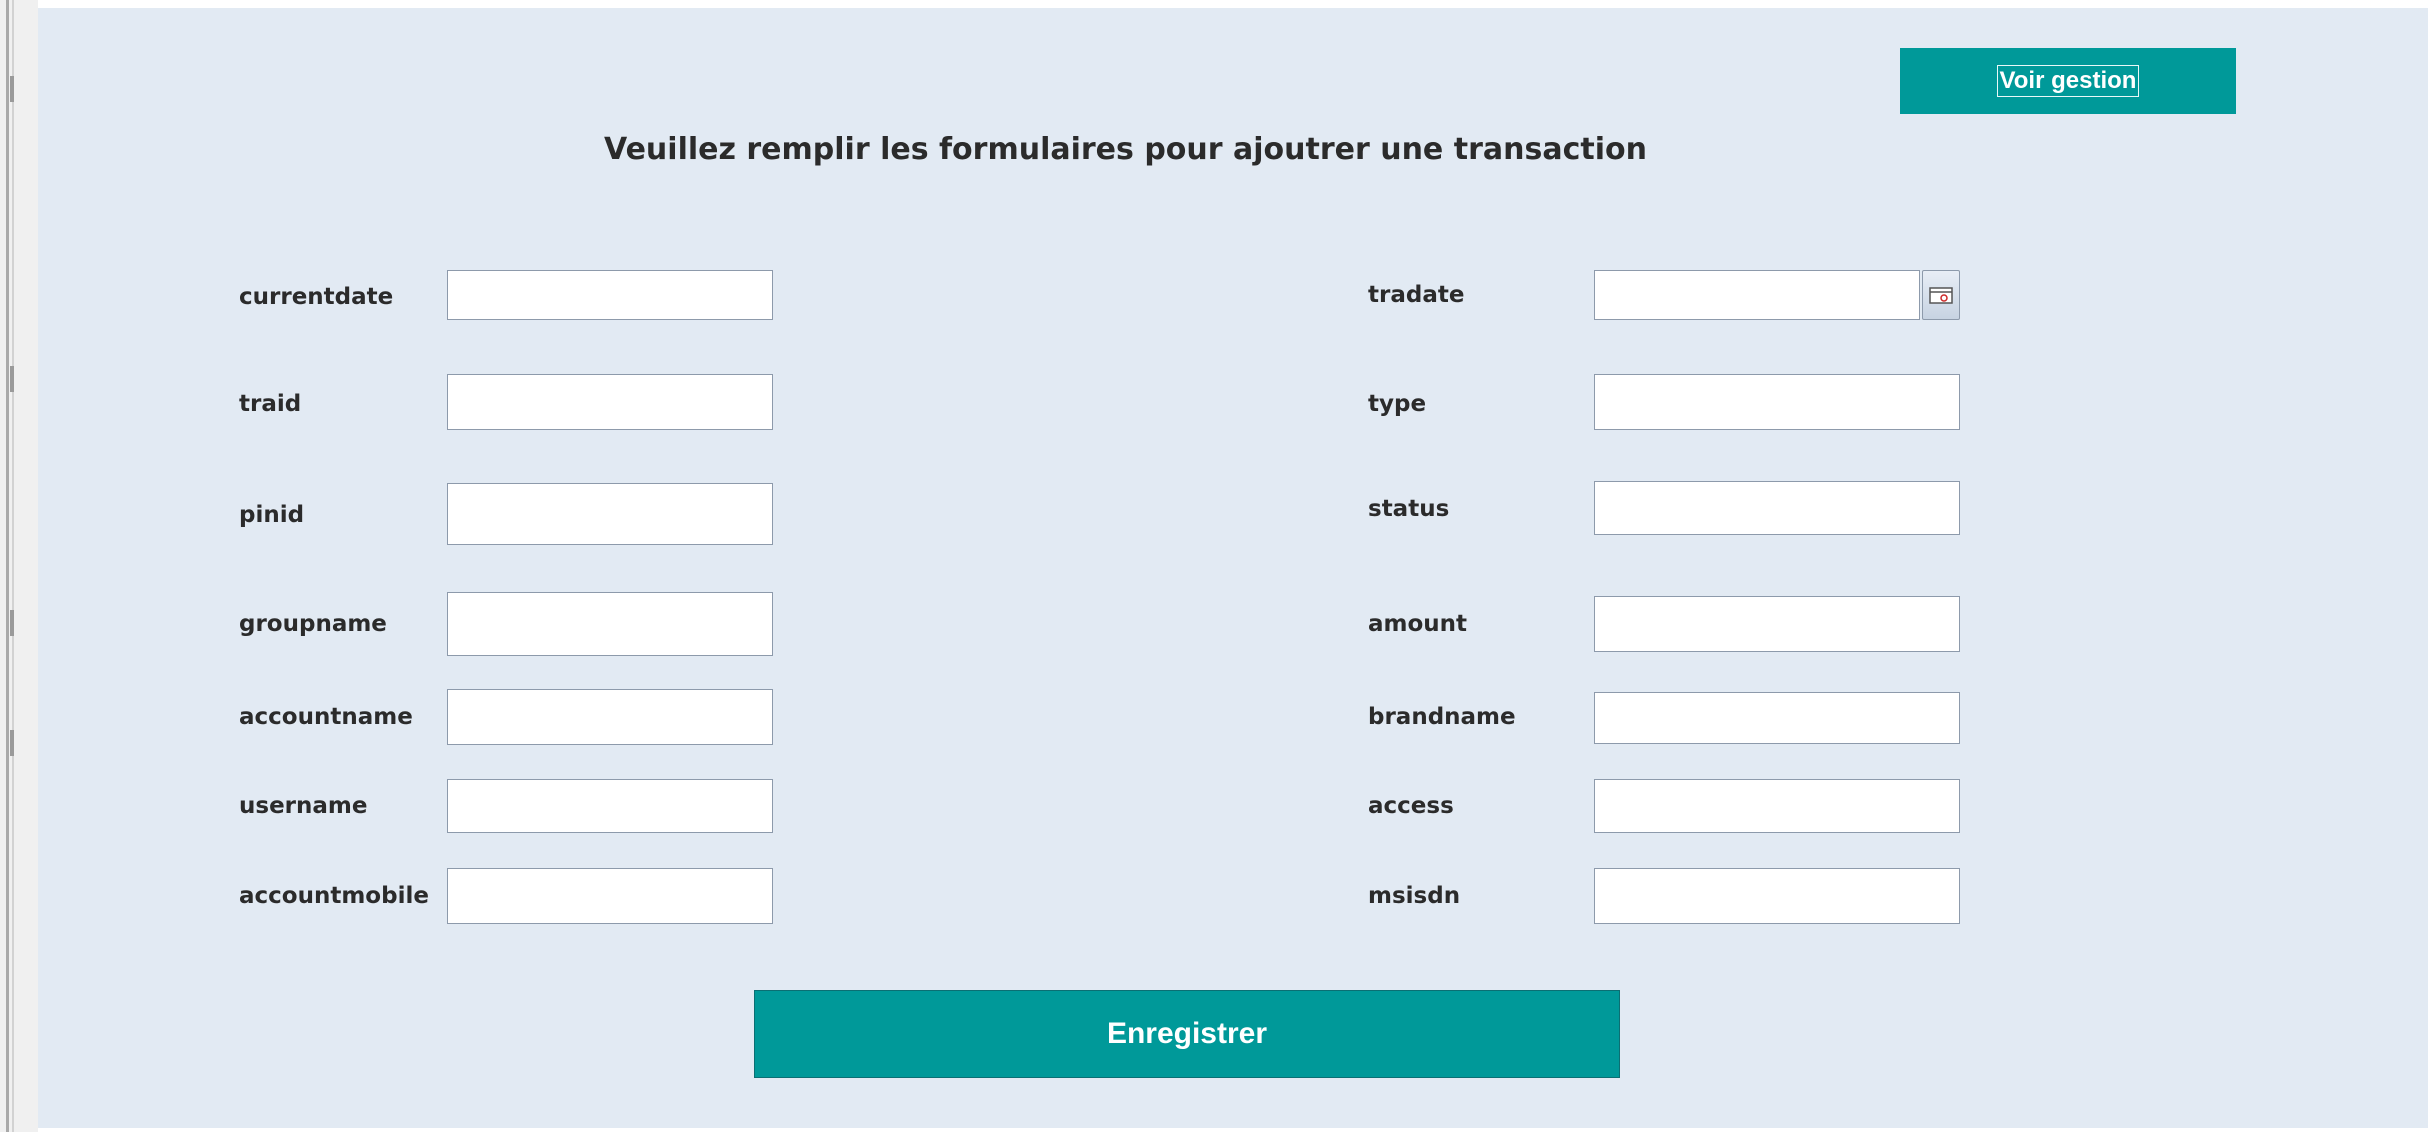 The height and width of the screenshot is (1132, 2433). What do you see at coordinates (610, 295) in the screenshot?
I see `currentdate-input` at bounding box center [610, 295].